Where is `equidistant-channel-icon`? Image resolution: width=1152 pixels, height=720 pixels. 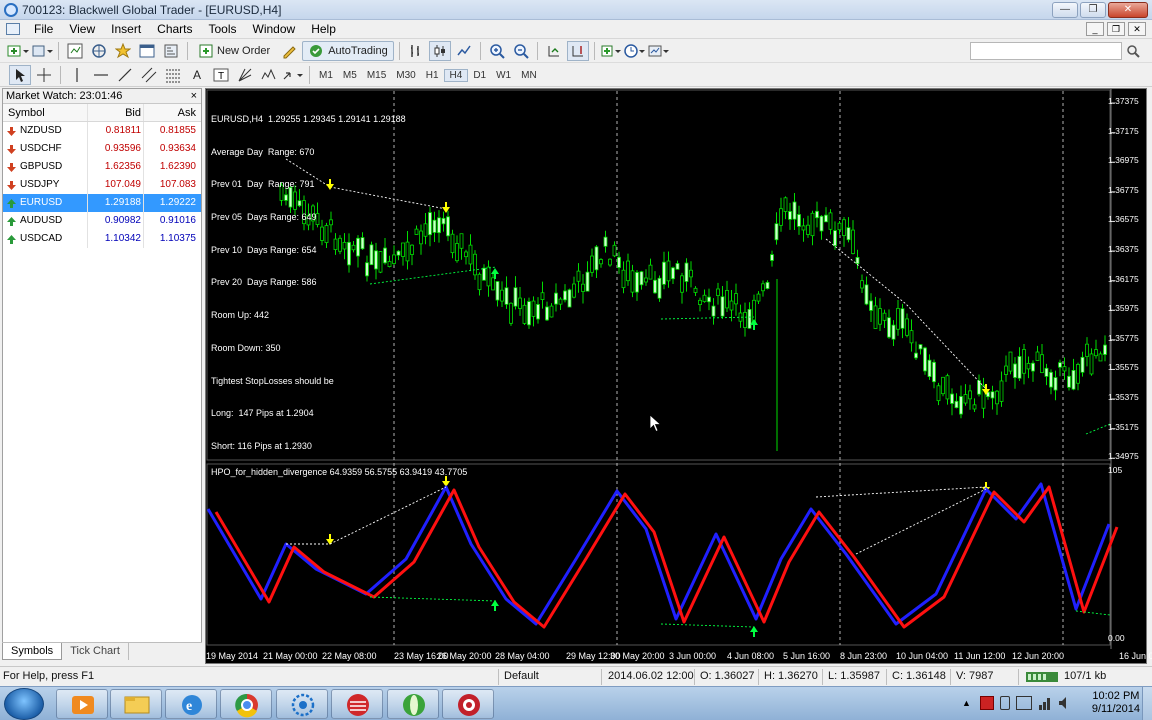 equidistant-channel-icon is located at coordinates (149, 75).